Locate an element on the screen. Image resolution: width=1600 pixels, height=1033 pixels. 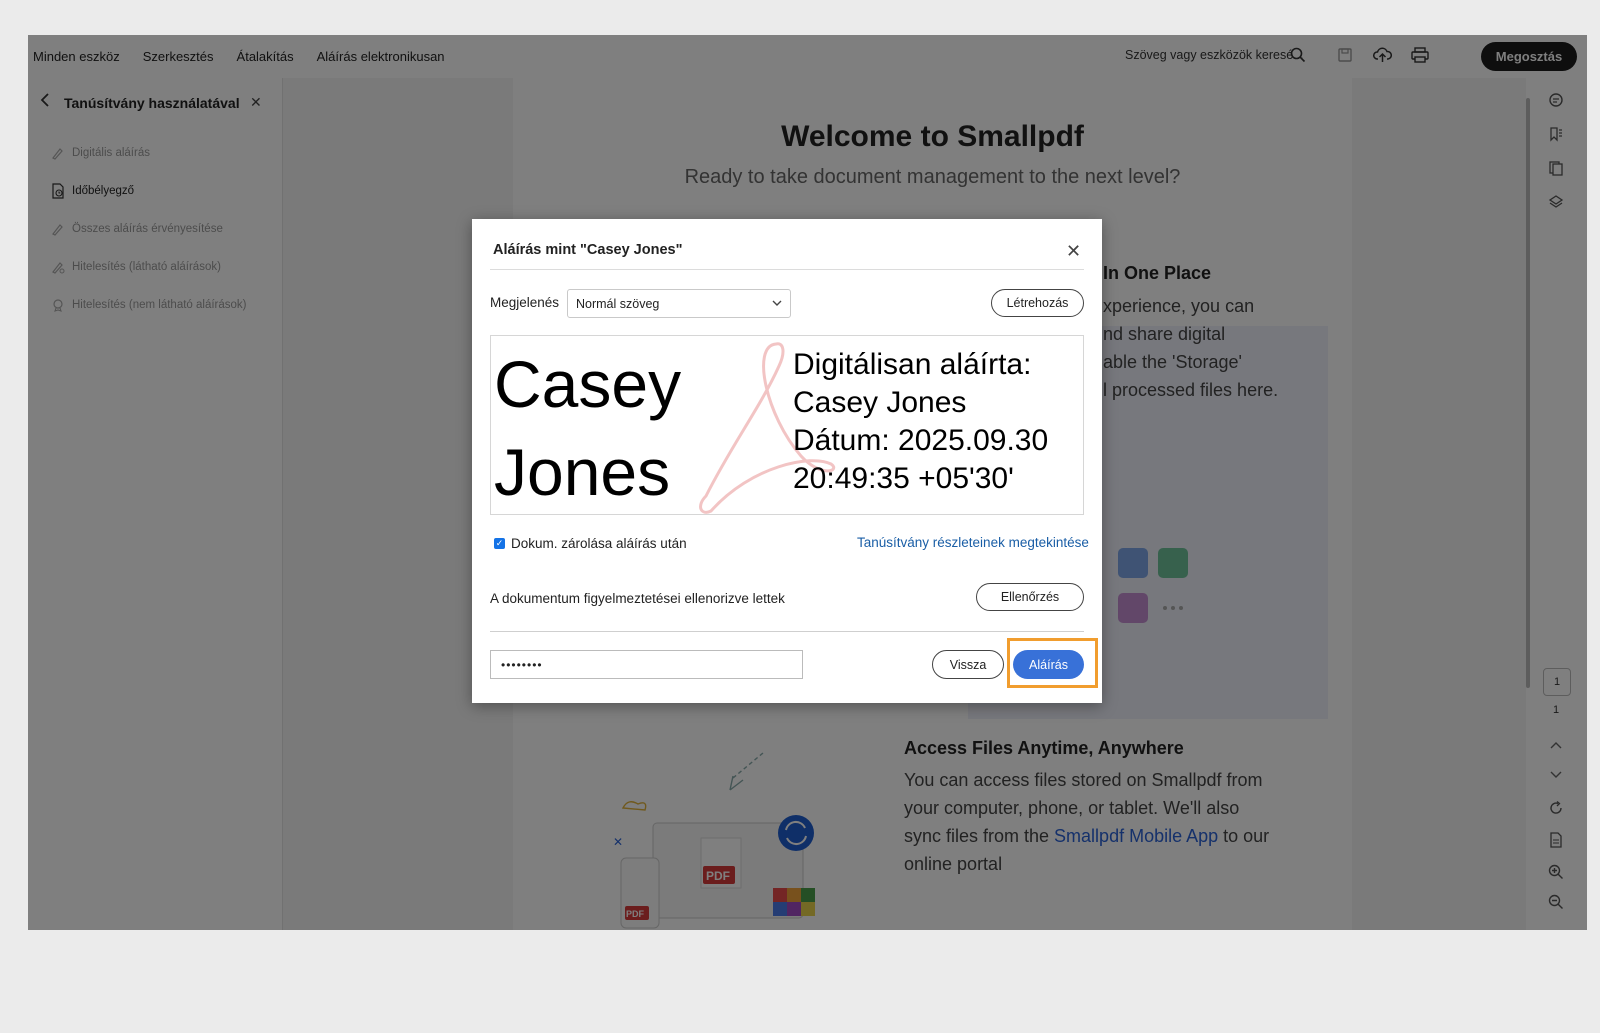
appearance-select: Normál szöveg is located at coordinates (679, 303).